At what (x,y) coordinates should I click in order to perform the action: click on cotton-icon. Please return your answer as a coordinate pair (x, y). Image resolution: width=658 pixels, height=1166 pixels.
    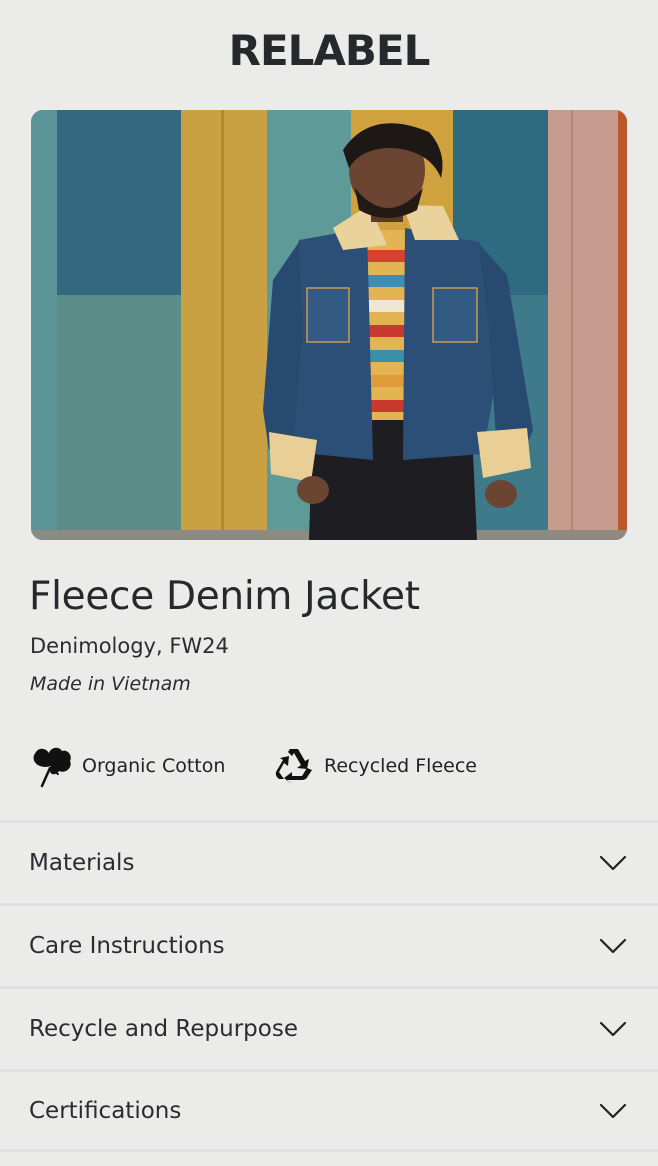
    Looking at the image, I should click on (52, 766).